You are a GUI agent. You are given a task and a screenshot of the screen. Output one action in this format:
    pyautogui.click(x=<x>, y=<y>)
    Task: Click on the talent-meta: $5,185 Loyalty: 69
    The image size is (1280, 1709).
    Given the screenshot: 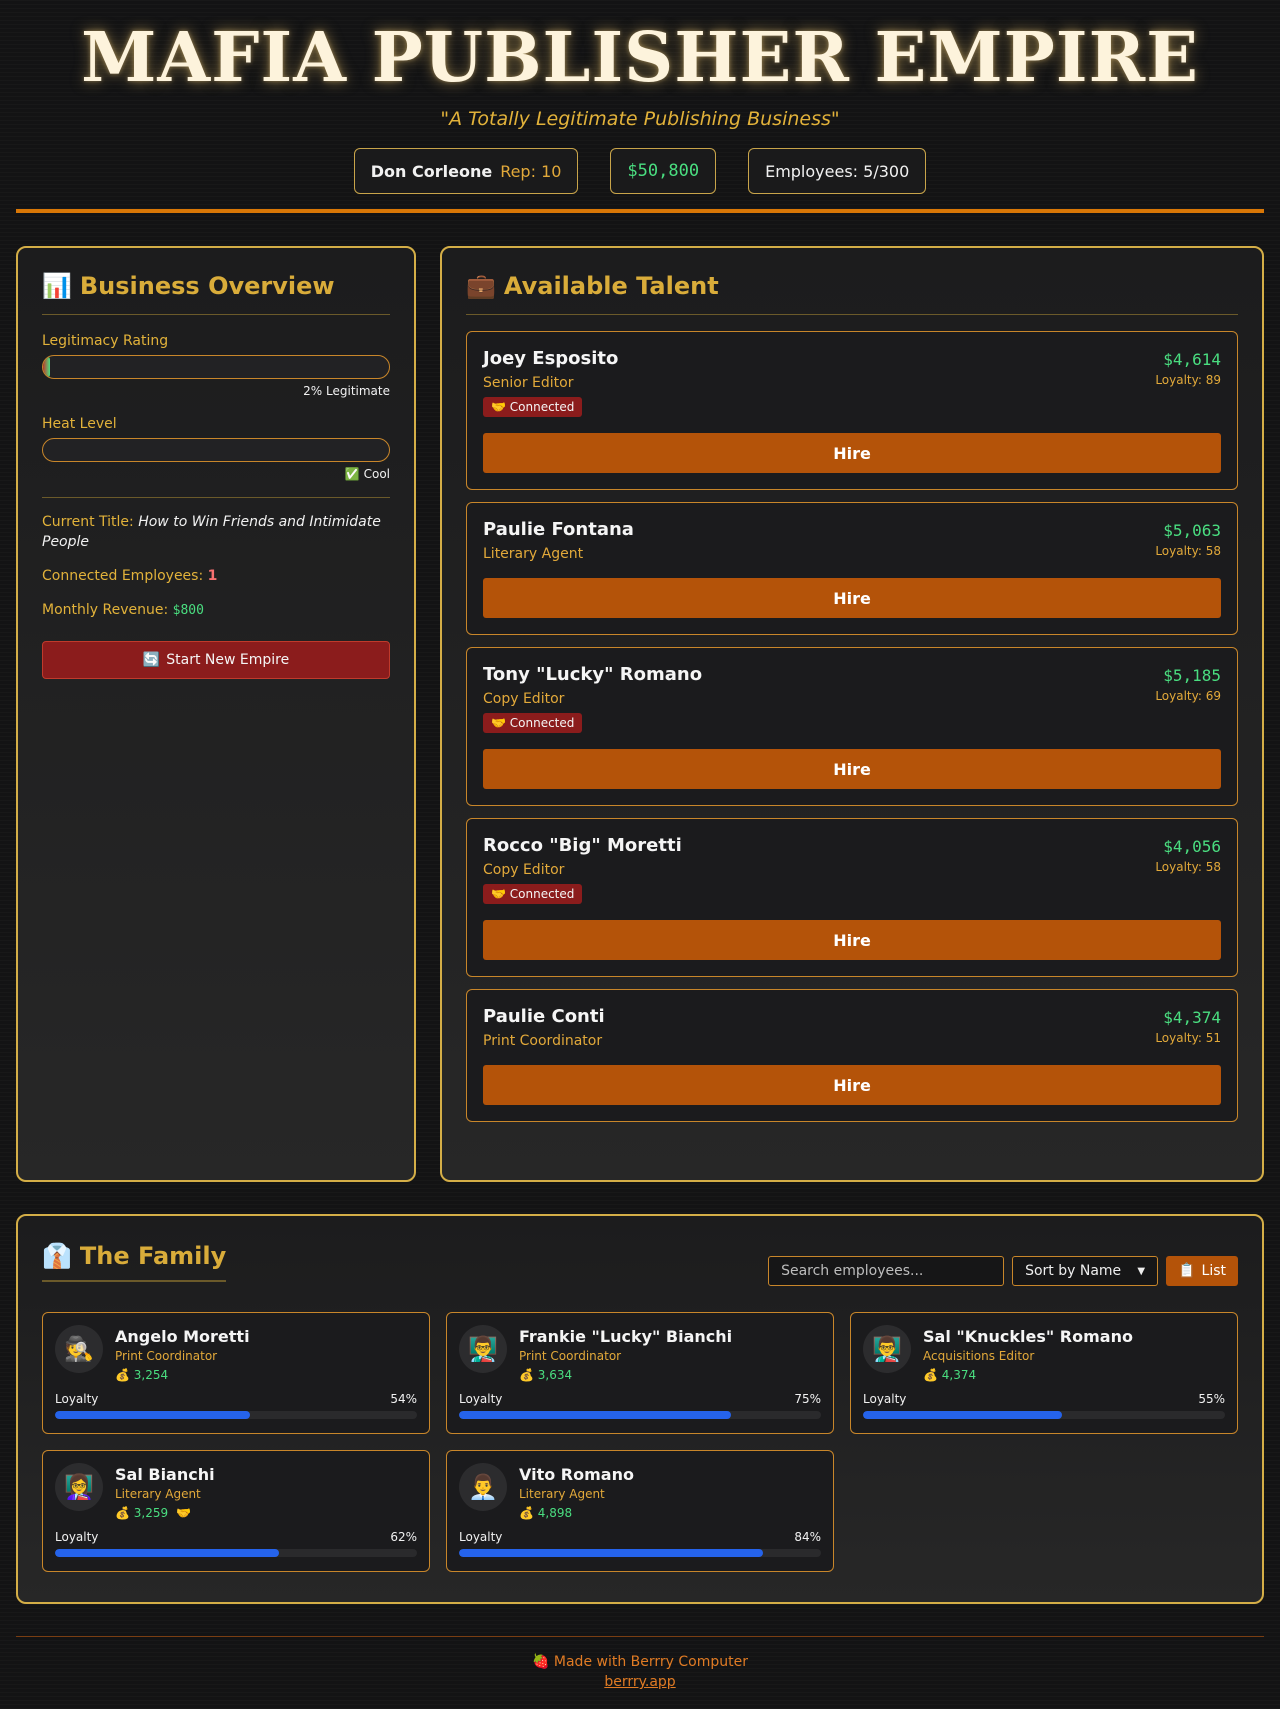 What is the action you would take?
    pyautogui.click(x=1188, y=684)
    